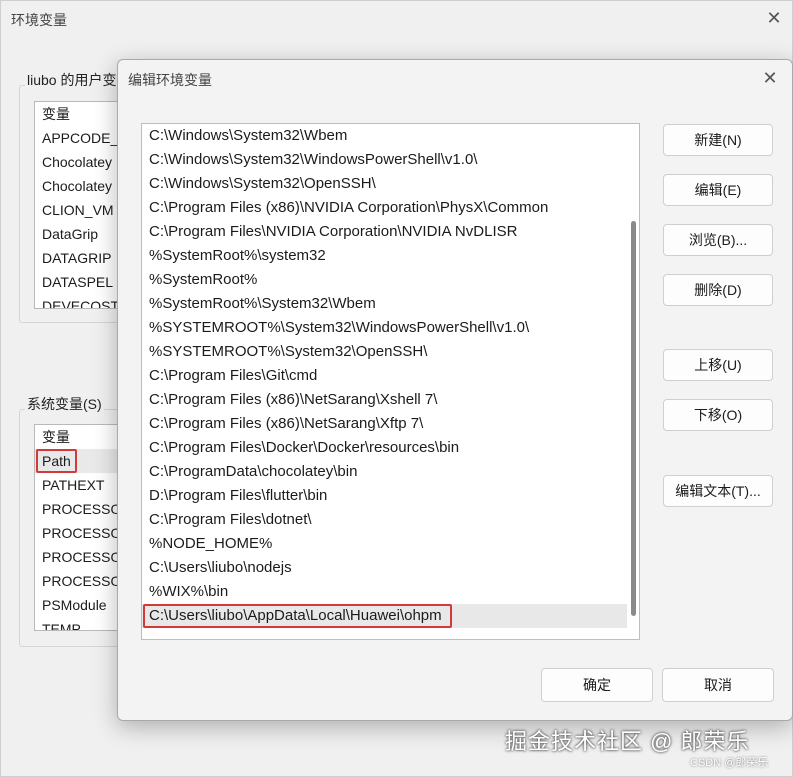 This screenshot has height=777, width=793. What do you see at coordinates (56, 461) in the screenshot?
I see `path-label: Path` at bounding box center [56, 461].